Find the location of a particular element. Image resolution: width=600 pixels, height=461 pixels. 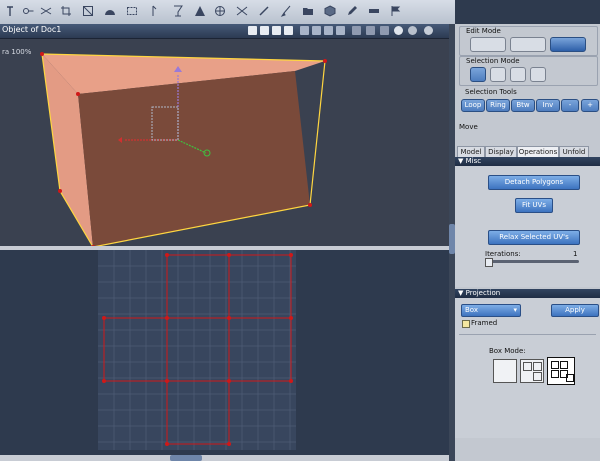

chevron-down-icon: ▾ is located at coordinates (515, 310).